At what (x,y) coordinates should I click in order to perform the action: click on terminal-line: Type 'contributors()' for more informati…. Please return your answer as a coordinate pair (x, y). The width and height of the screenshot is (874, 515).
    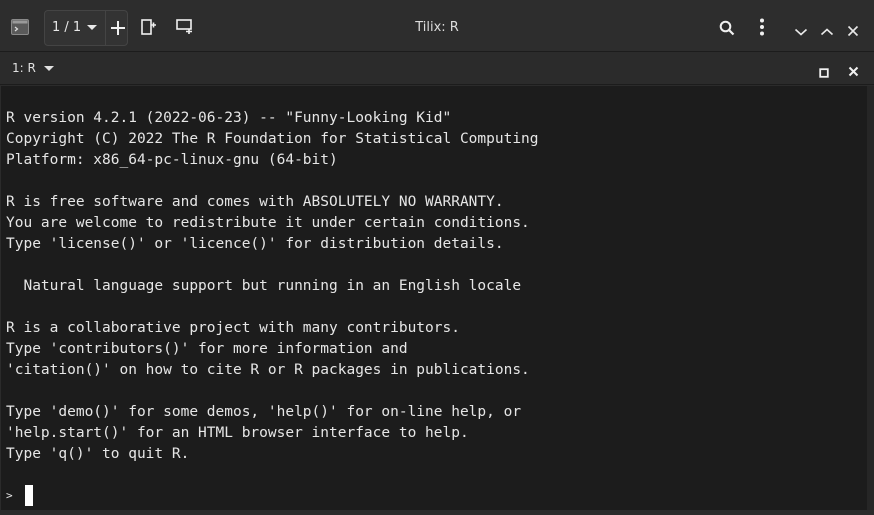
    Looking at the image, I should click on (207, 349).